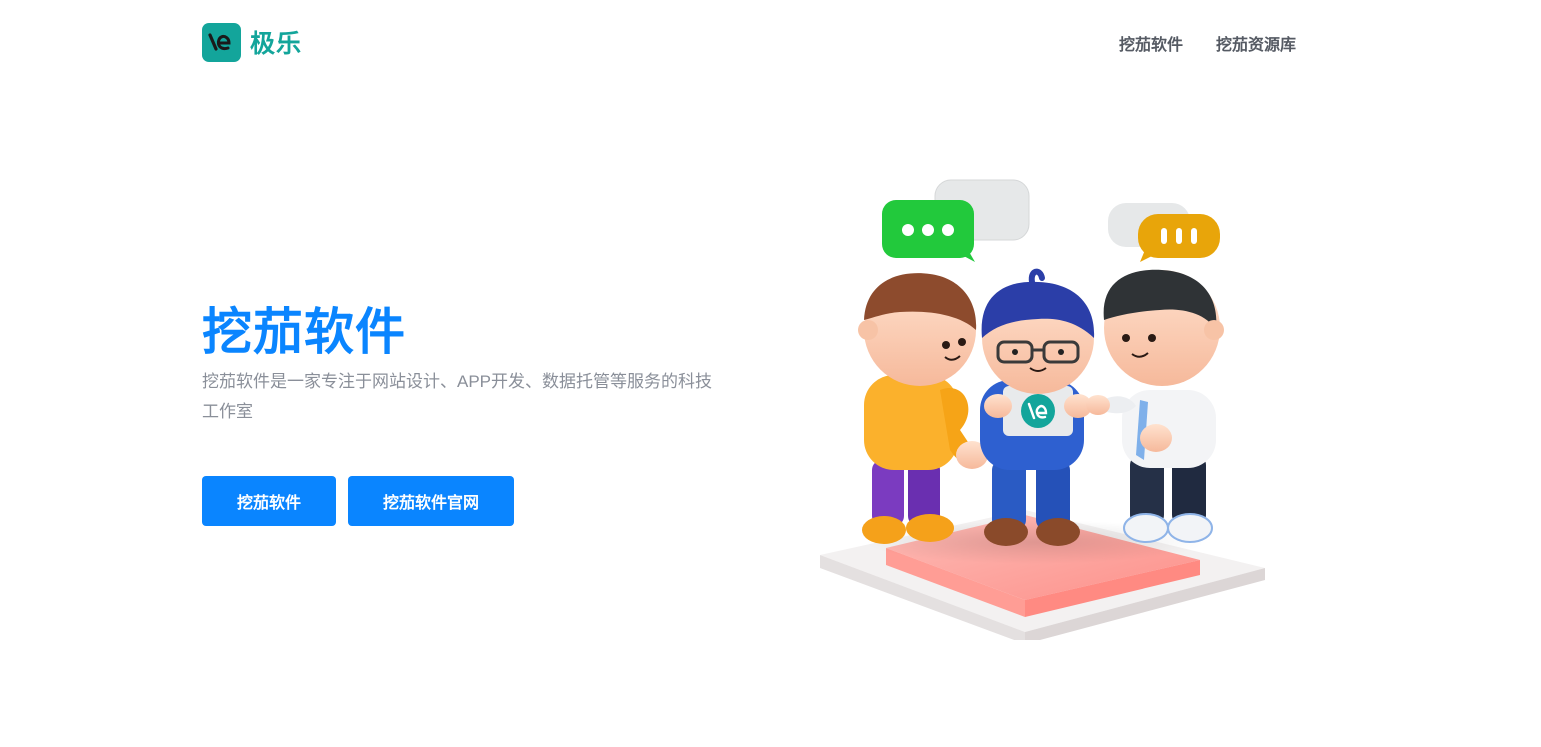 The height and width of the screenshot is (747, 1541). What do you see at coordinates (221, 42) in the screenshot?
I see `le-logo-icon` at bounding box center [221, 42].